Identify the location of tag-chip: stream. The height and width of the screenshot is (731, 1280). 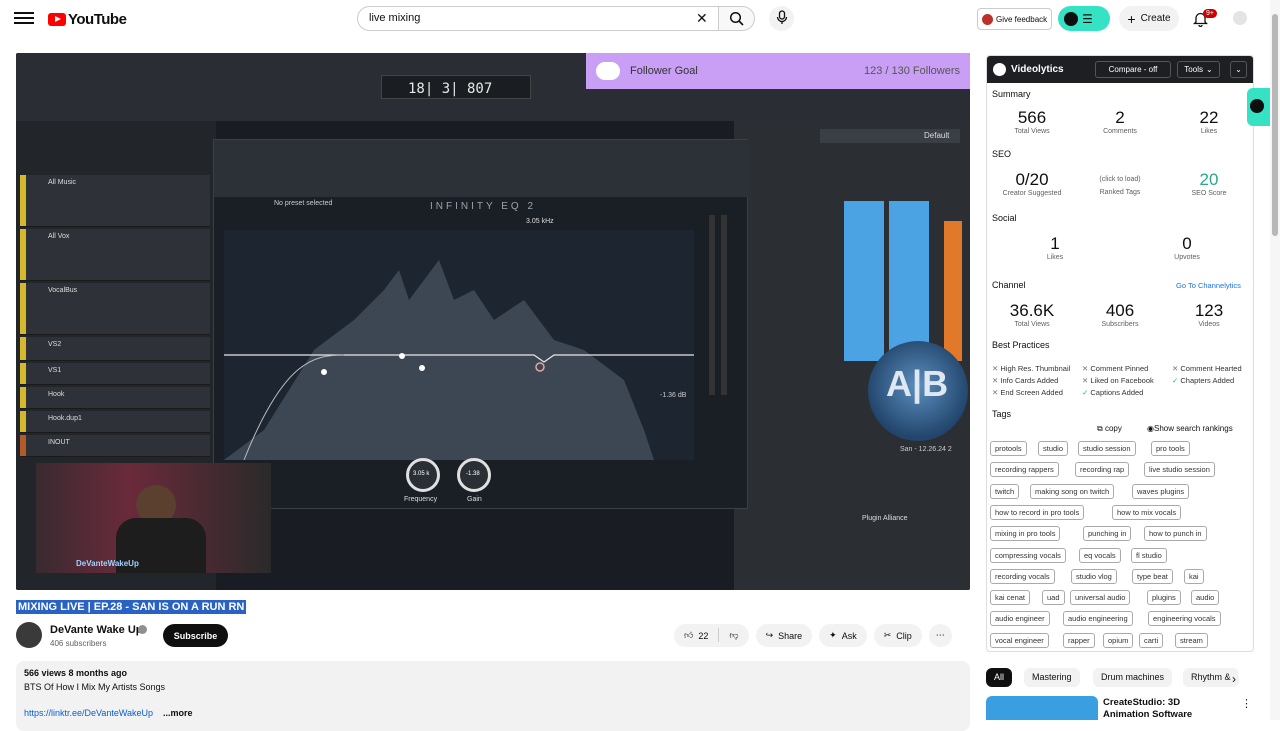
(1191, 640).